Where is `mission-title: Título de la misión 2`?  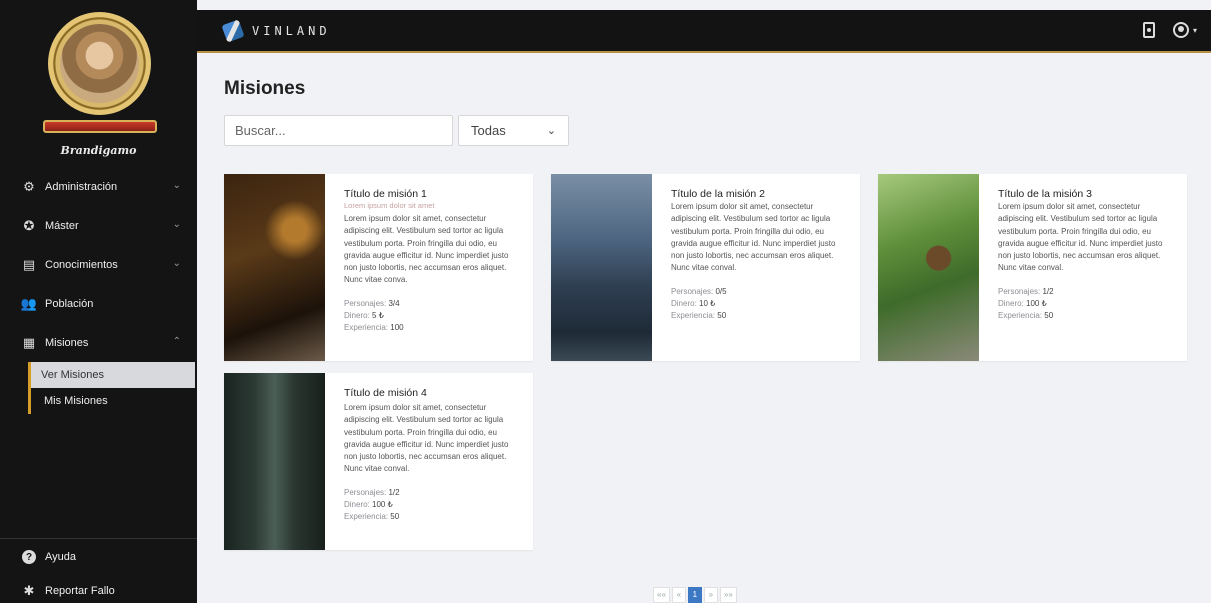 mission-title: Título de la misión 2 is located at coordinates (759, 194).